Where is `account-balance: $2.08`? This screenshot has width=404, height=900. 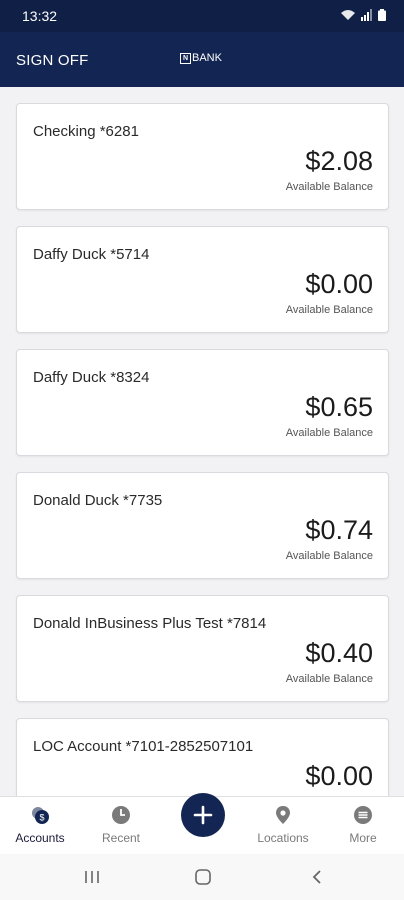 account-balance: $2.08 is located at coordinates (339, 161).